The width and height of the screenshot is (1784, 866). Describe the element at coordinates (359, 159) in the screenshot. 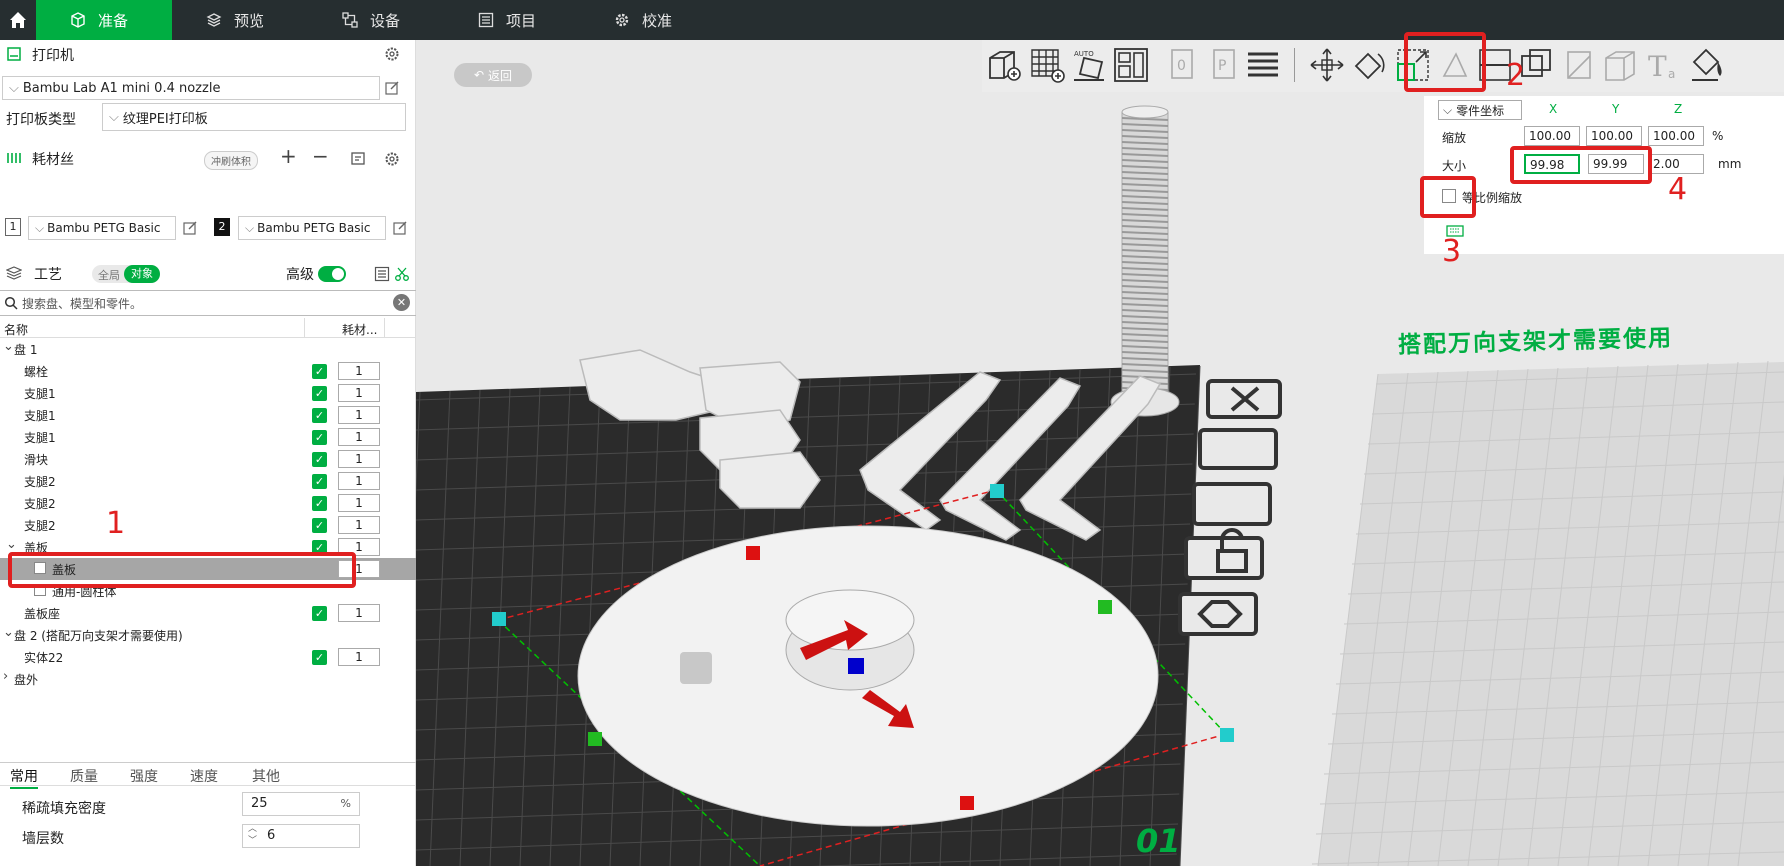

I see `sync-icon` at that location.